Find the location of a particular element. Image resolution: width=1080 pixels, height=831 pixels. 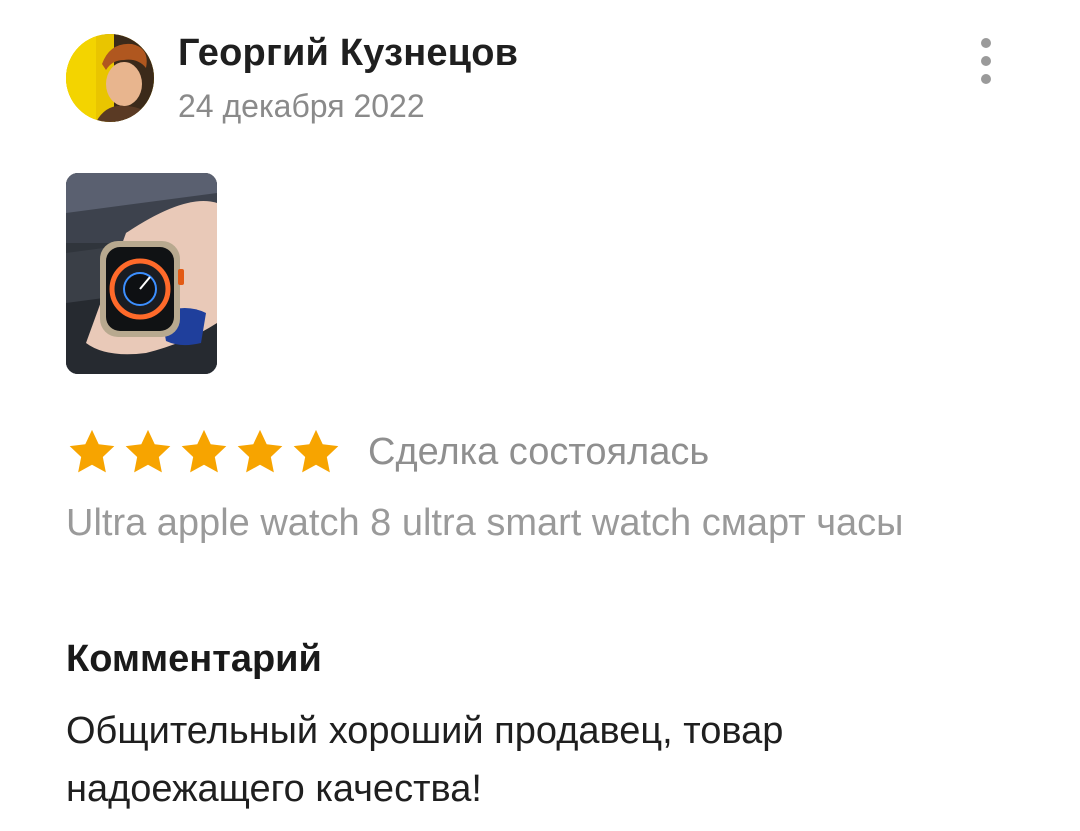

more-options-button is located at coordinates (986, 61).